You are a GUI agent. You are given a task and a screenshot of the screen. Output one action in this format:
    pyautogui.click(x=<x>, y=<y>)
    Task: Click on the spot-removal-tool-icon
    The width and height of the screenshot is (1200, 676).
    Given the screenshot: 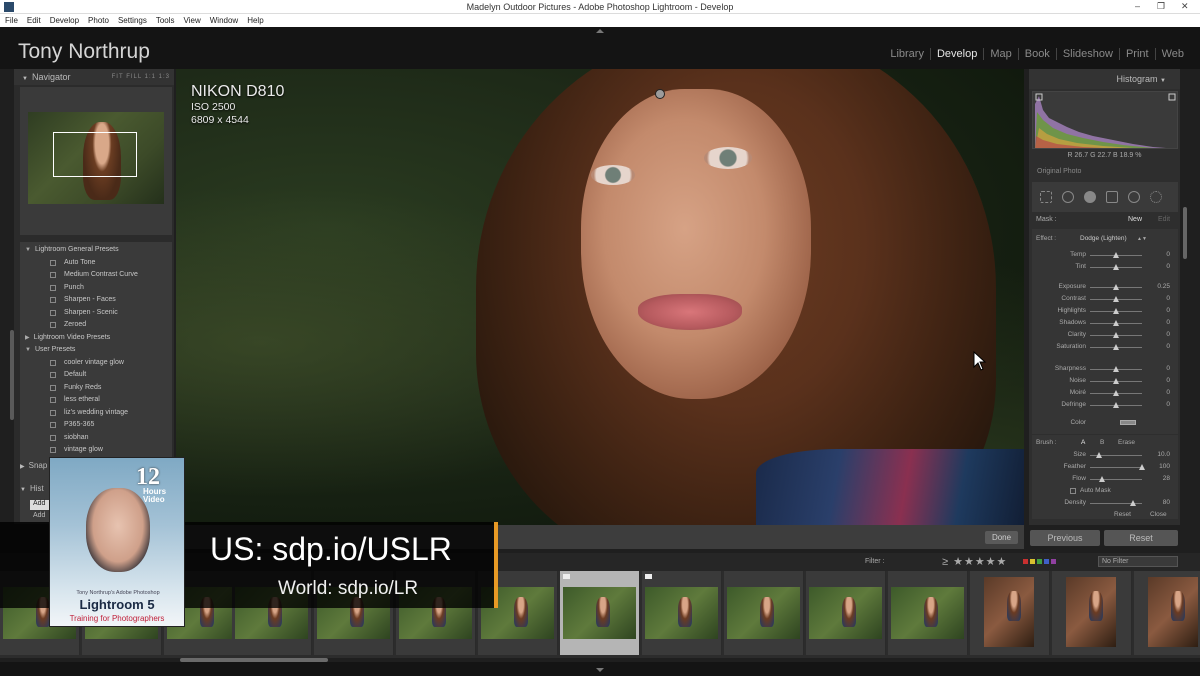 What is the action you would take?
    pyautogui.click(x=1068, y=197)
    